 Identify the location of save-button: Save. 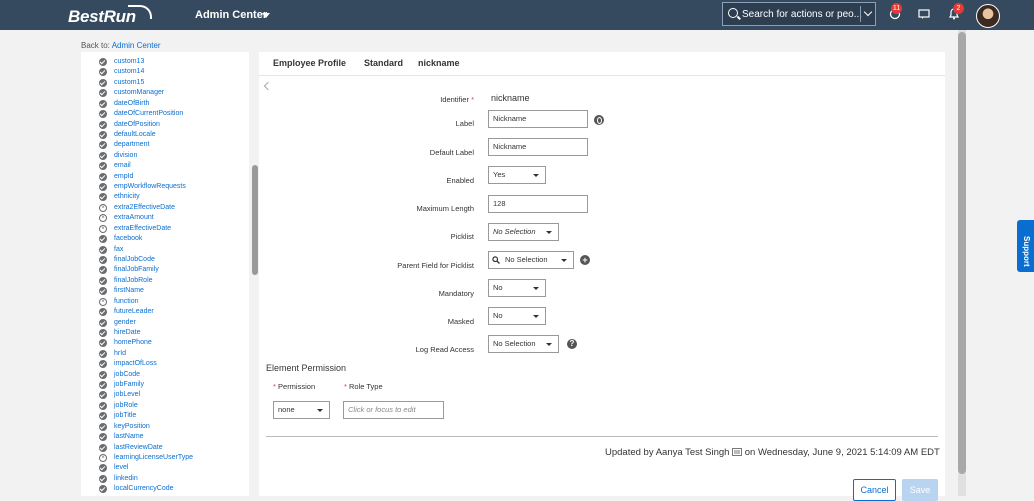
(920, 490).